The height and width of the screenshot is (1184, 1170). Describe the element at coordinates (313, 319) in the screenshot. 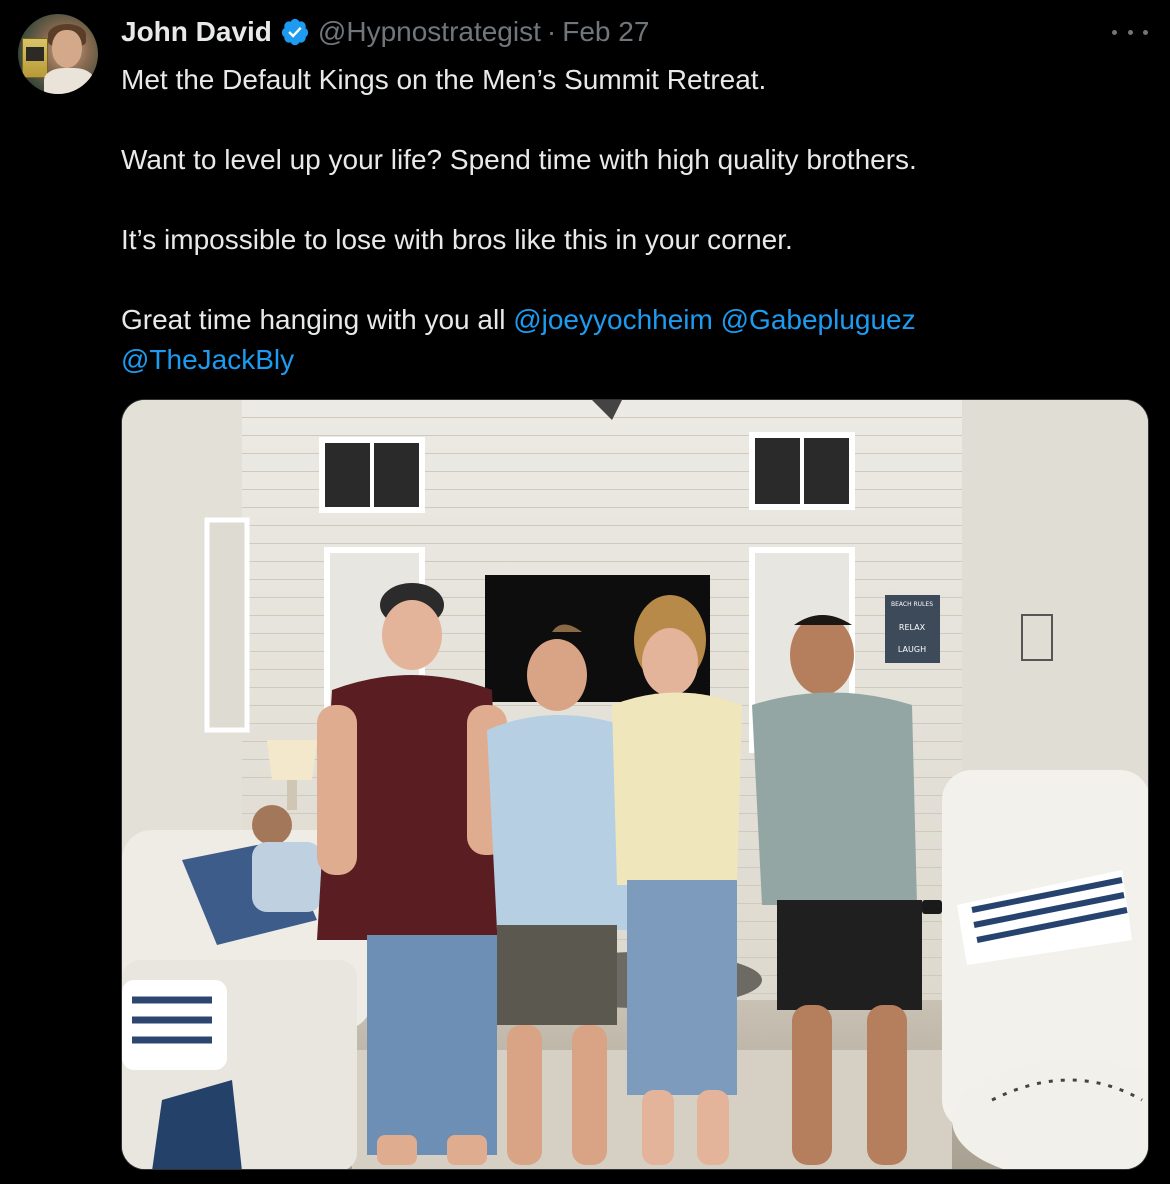

I see `tweet-line: Great time hanging with you all` at that location.